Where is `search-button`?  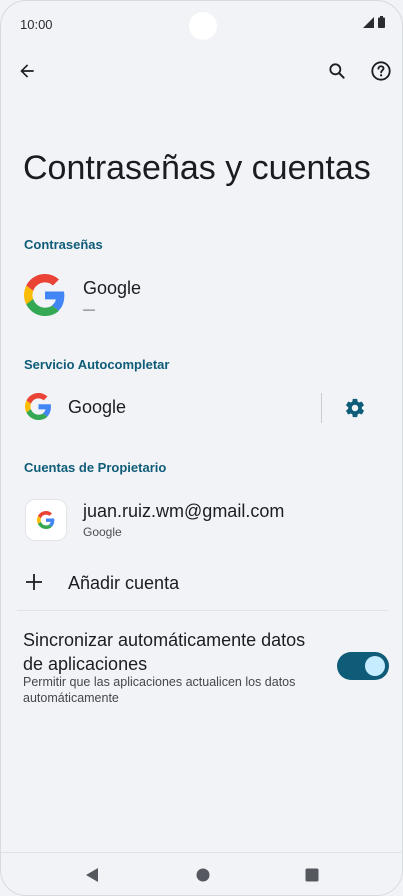 search-button is located at coordinates (337, 71).